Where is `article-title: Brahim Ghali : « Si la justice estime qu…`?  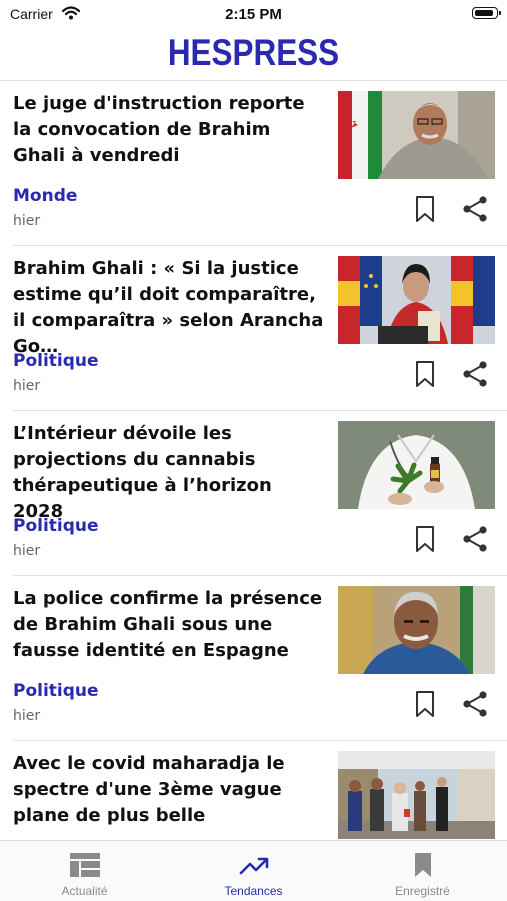 article-title: Brahim Ghali : « Si la justice estime qu… is located at coordinates (170, 308).